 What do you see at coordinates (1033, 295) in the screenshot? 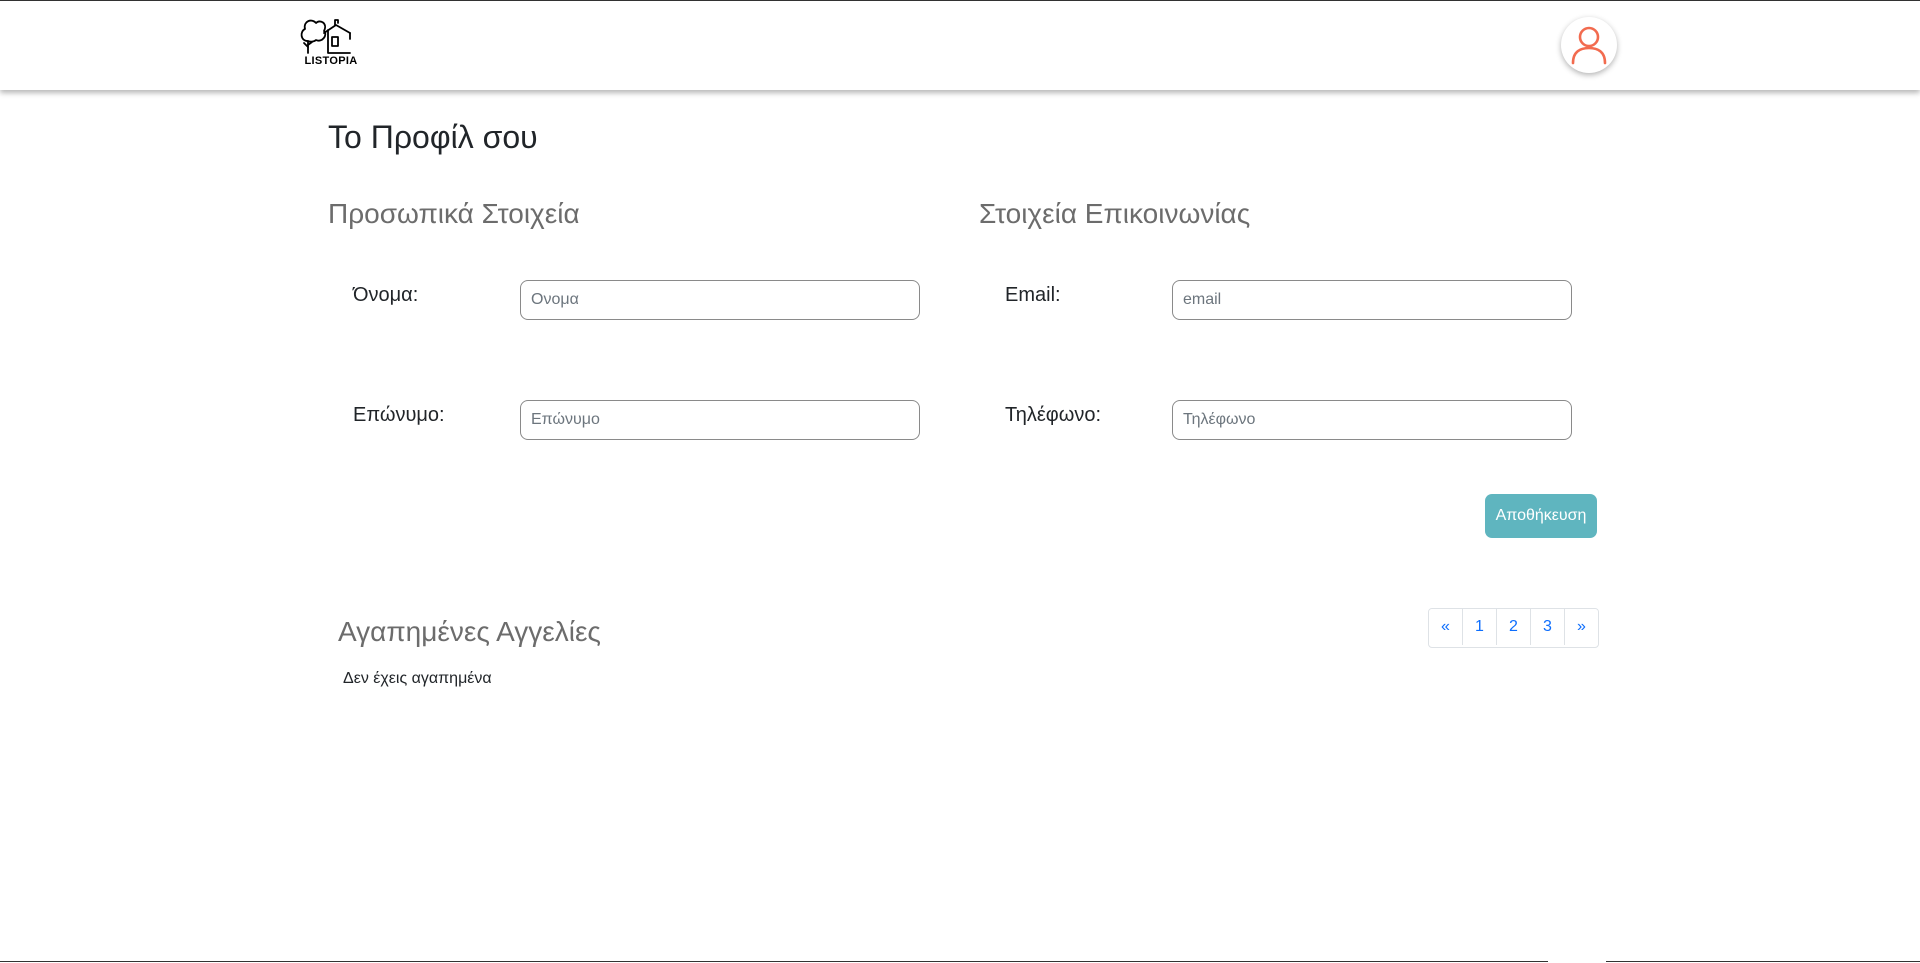
I see `email-label: Email:` at bounding box center [1033, 295].